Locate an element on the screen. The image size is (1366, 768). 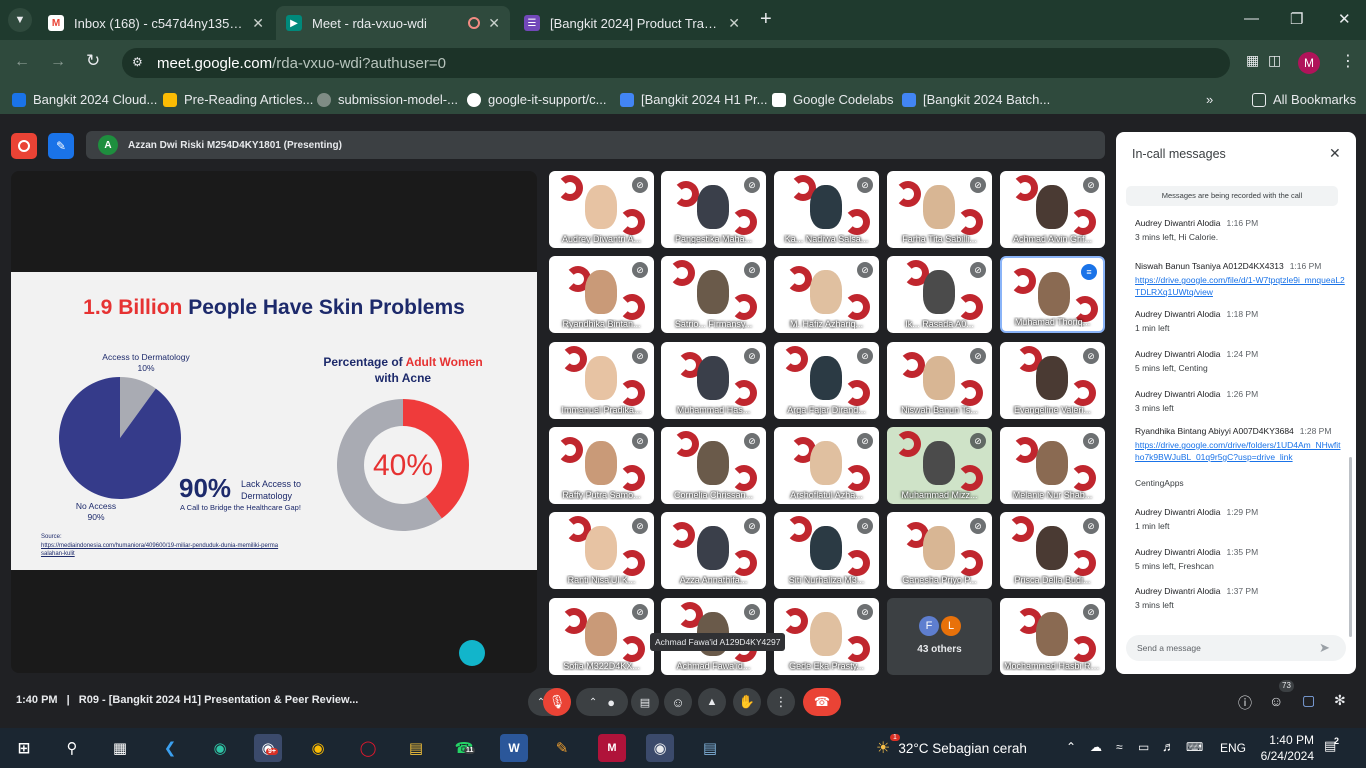
notification-center-button: ▤ 2 is located at coordinates (1335, 747).